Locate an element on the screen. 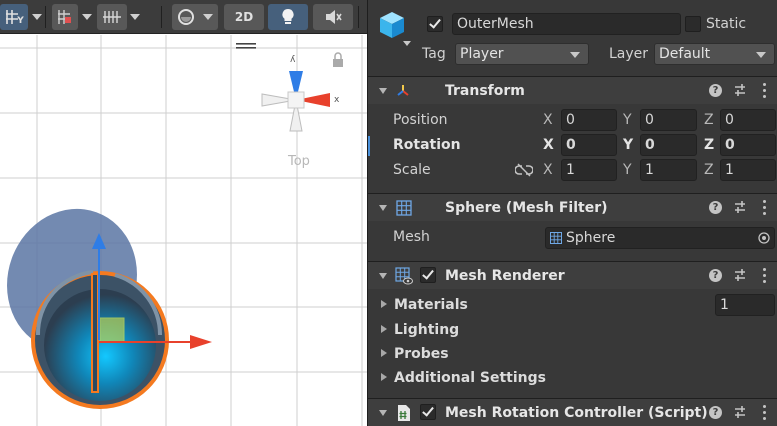  csharp-script-icon is located at coordinates (404, 413).